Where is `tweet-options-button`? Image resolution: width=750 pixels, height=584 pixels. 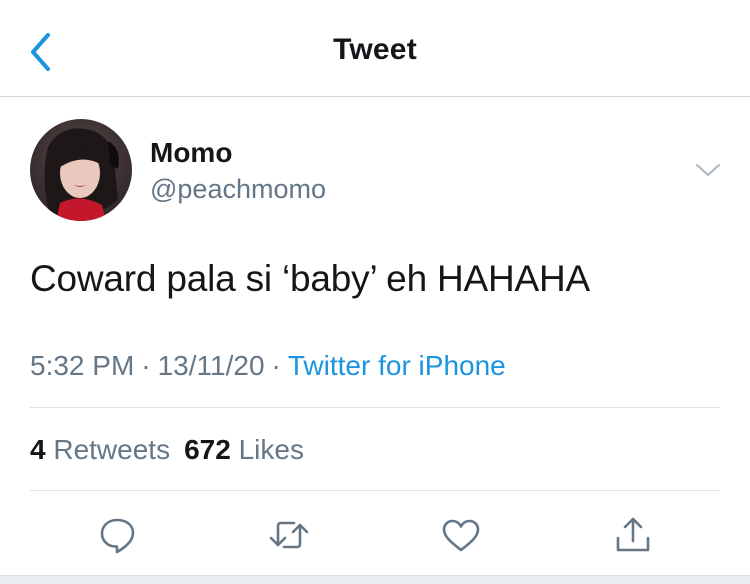
tweet-options-button is located at coordinates (708, 170).